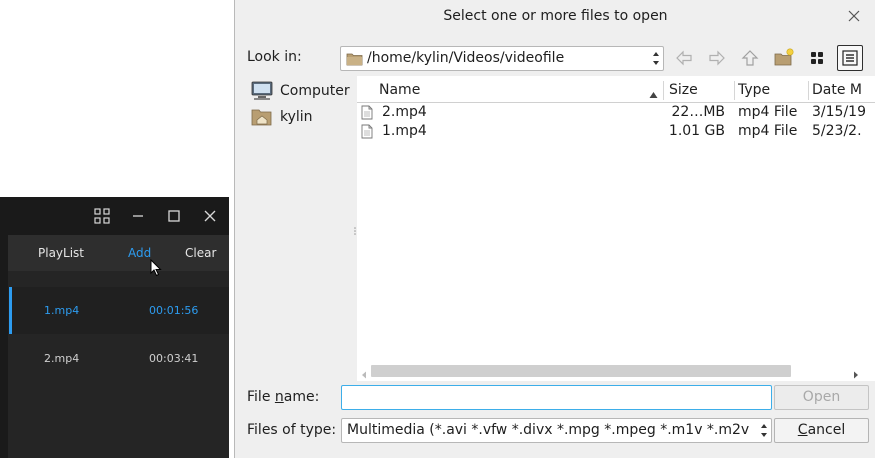  I want to click on column-header-size: Size, so click(700, 90).